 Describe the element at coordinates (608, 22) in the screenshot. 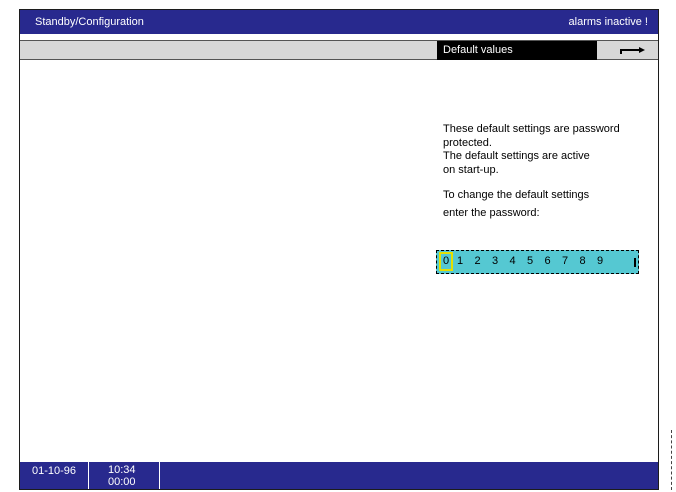

I see `alarm-status: alarms inactive !` at that location.